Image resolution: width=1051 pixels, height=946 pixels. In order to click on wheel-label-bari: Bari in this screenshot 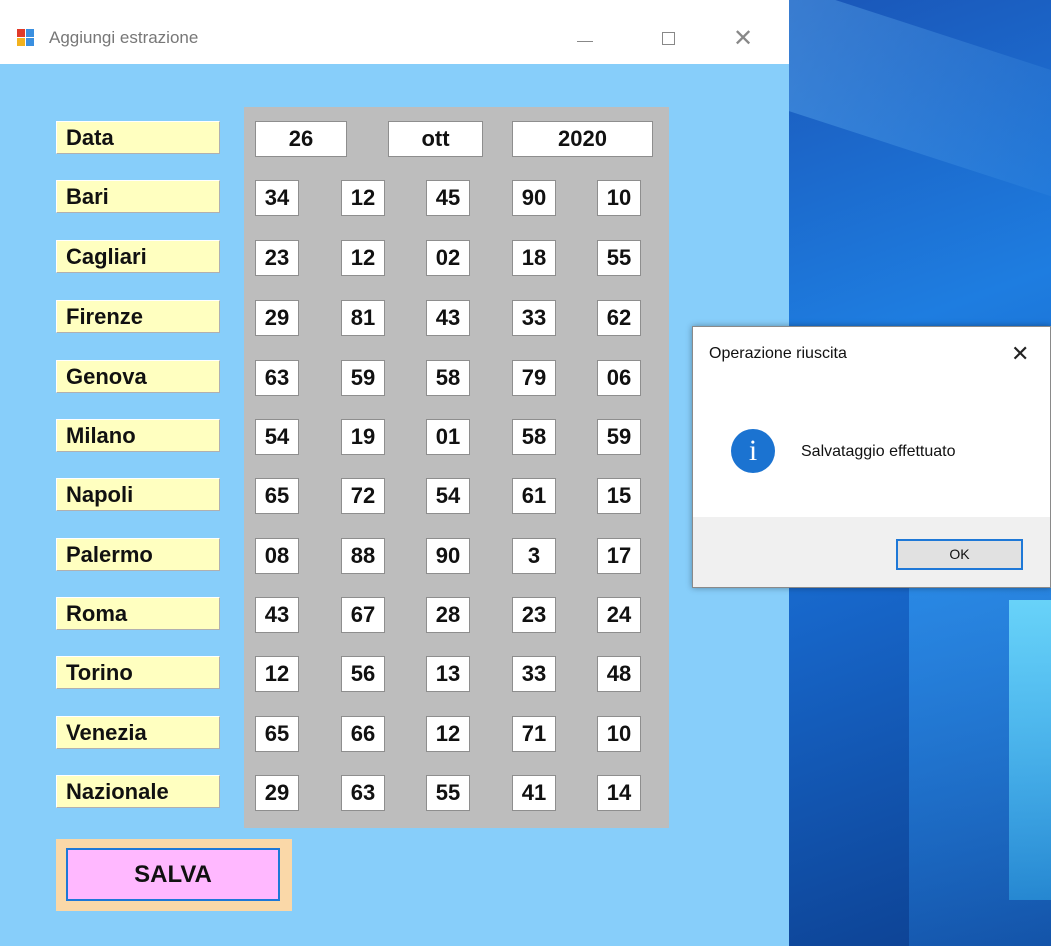, I will do `click(138, 196)`.